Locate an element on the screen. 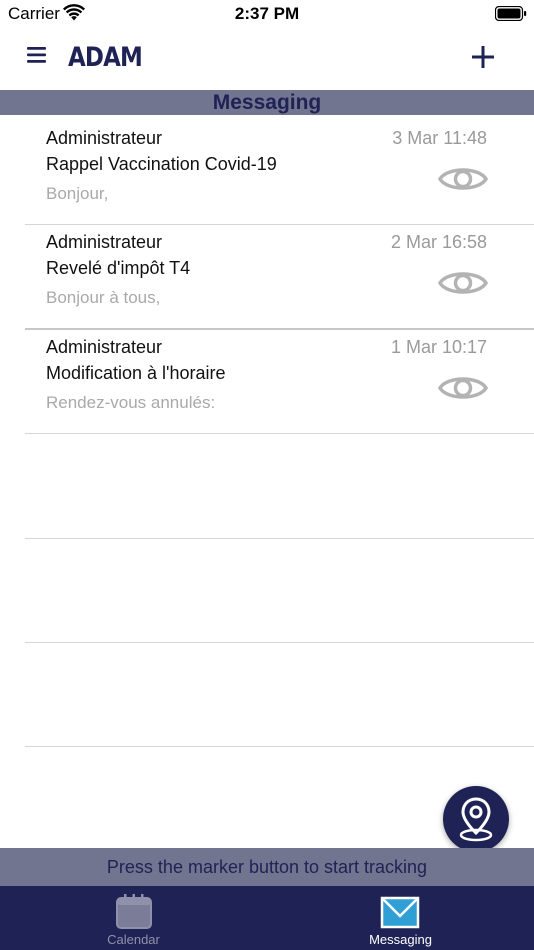  message-date: 1 Mar 10:17 is located at coordinates (438, 347).